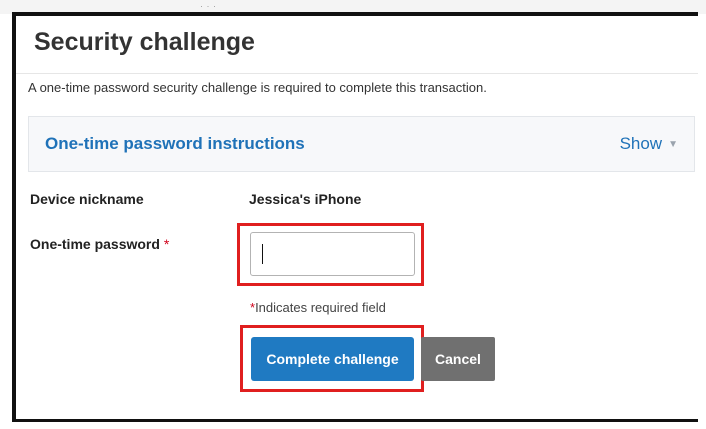 This screenshot has height=429, width=706. Describe the element at coordinates (95, 244) in the screenshot. I see `otp-label-text: One-time password` at that location.